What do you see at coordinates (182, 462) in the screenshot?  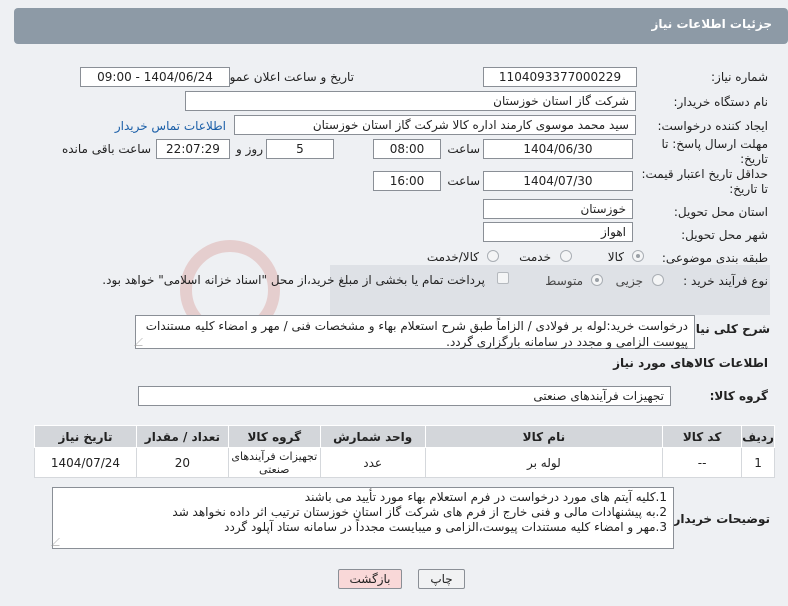 I see `cell-qty: 20` at bounding box center [182, 462].